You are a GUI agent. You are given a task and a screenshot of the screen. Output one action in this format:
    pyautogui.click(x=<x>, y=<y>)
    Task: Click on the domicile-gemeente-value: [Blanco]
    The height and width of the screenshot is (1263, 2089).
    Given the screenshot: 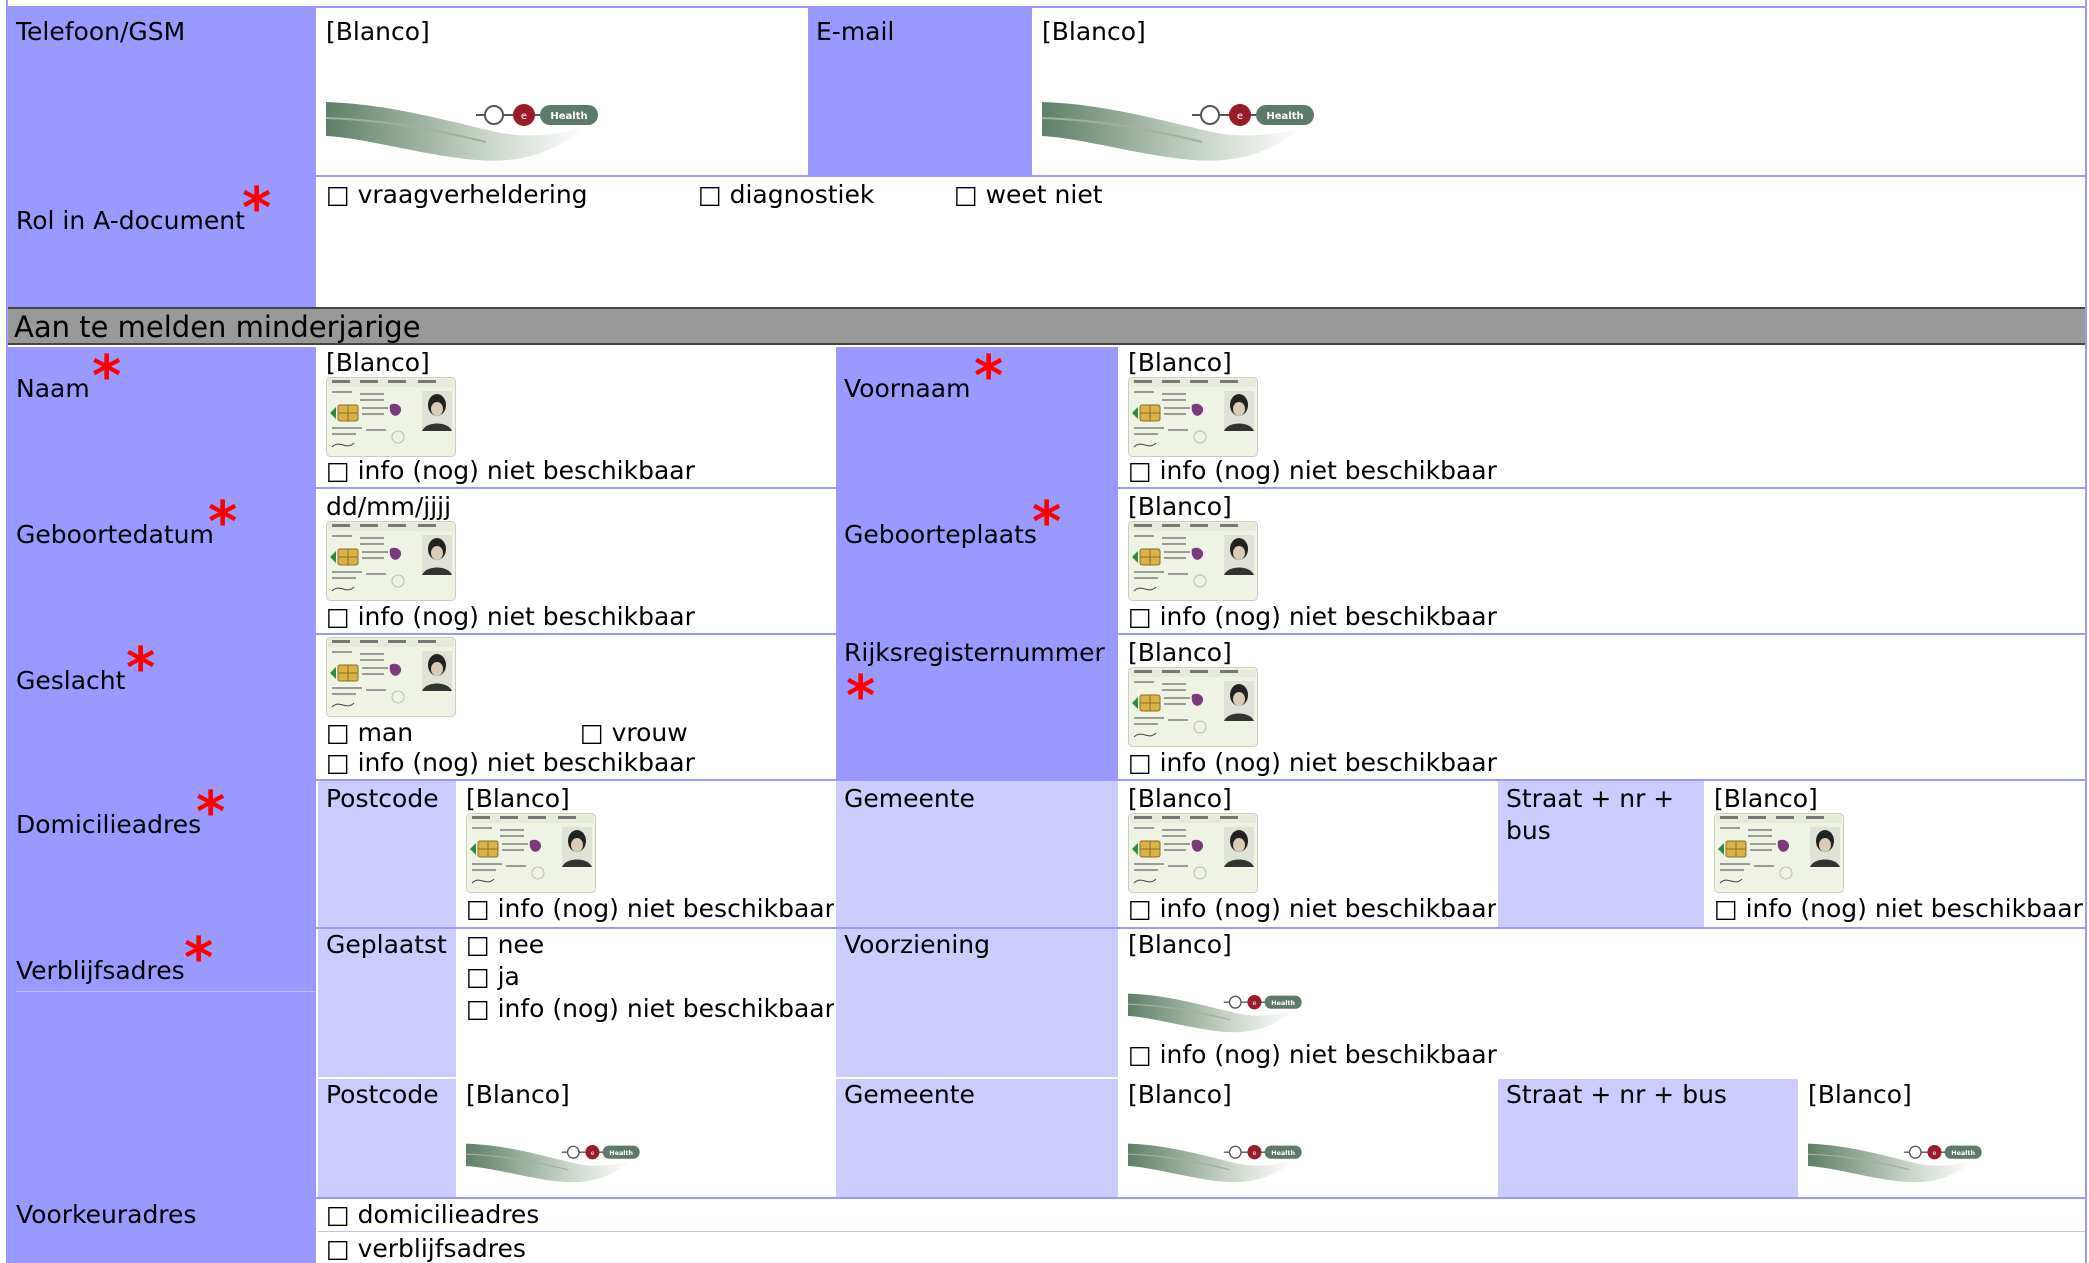 What is the action you would take?
    pyautogui.click(x=1180, y=799)
    